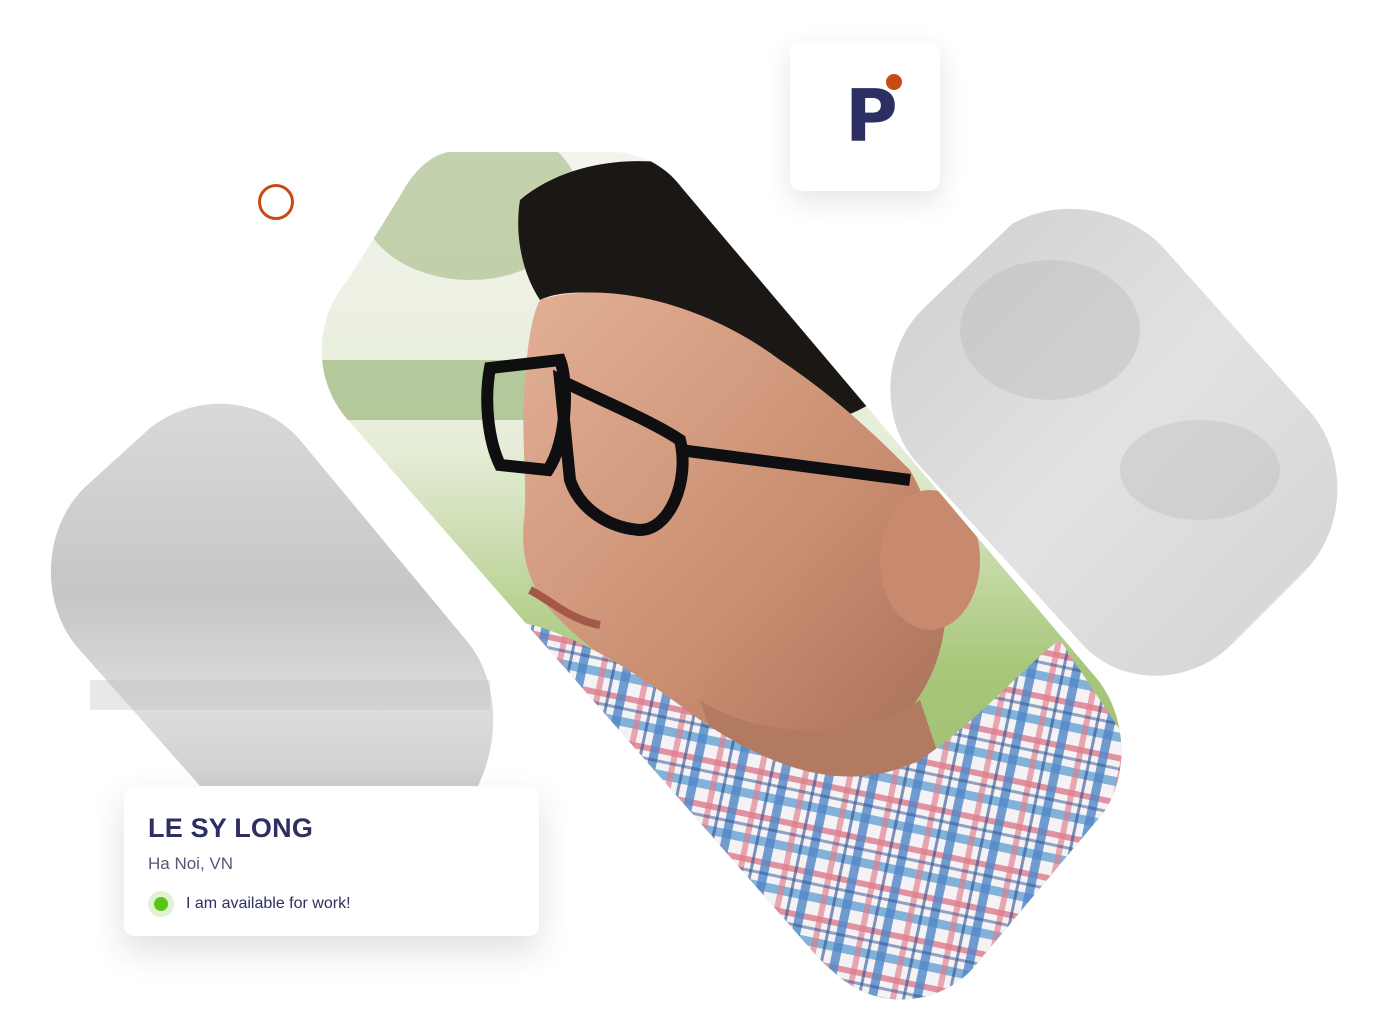 The width and height of the screenshot is (1384, 1017). I want to click on profile-name: LE SY LONG, so click(231, 828).